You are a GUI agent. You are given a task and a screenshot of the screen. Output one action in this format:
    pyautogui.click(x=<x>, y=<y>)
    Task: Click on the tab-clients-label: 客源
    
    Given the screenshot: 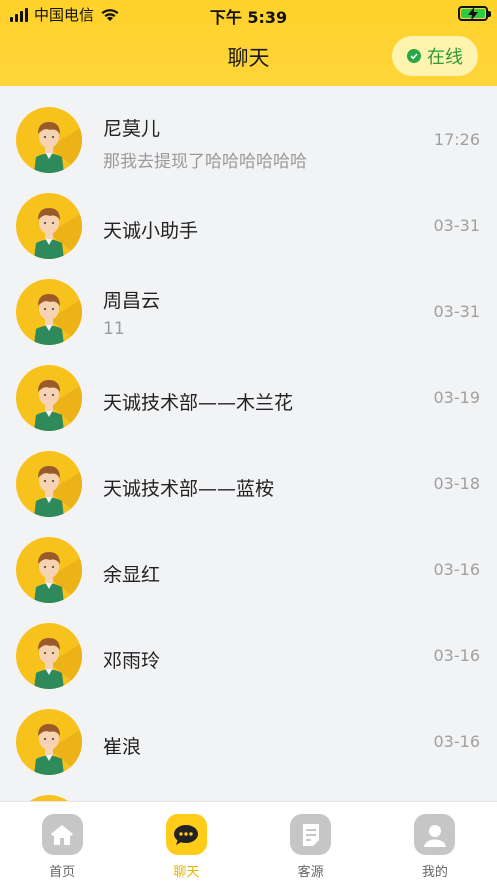 What is the action you would take?
    pyautogui.click(x=310, y=872)
    